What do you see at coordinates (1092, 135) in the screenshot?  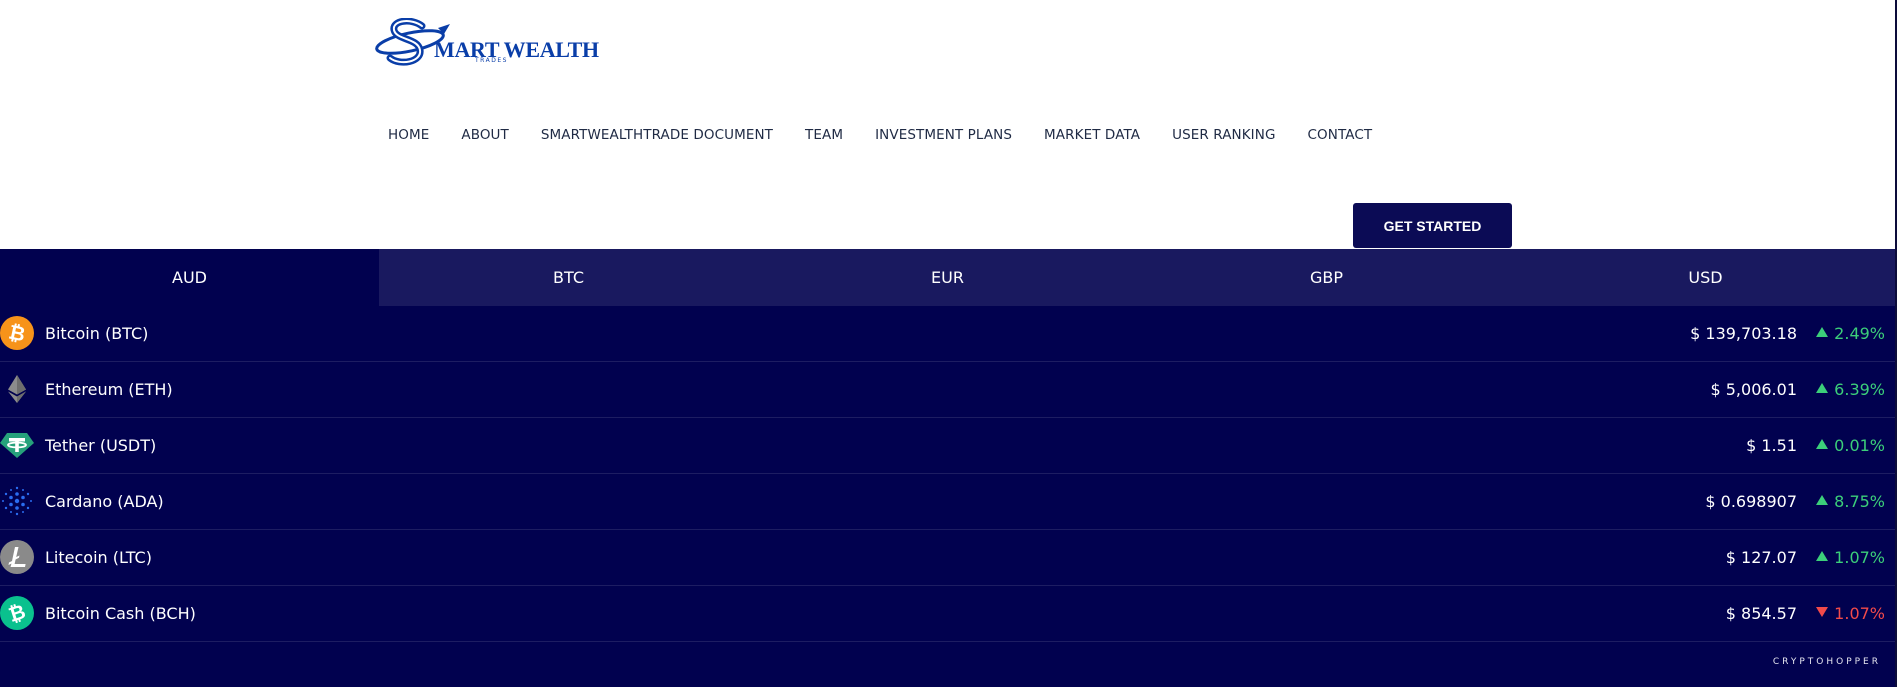 I see `nav-market-data: MARKET DATA` at bounding box center [1092, 135].